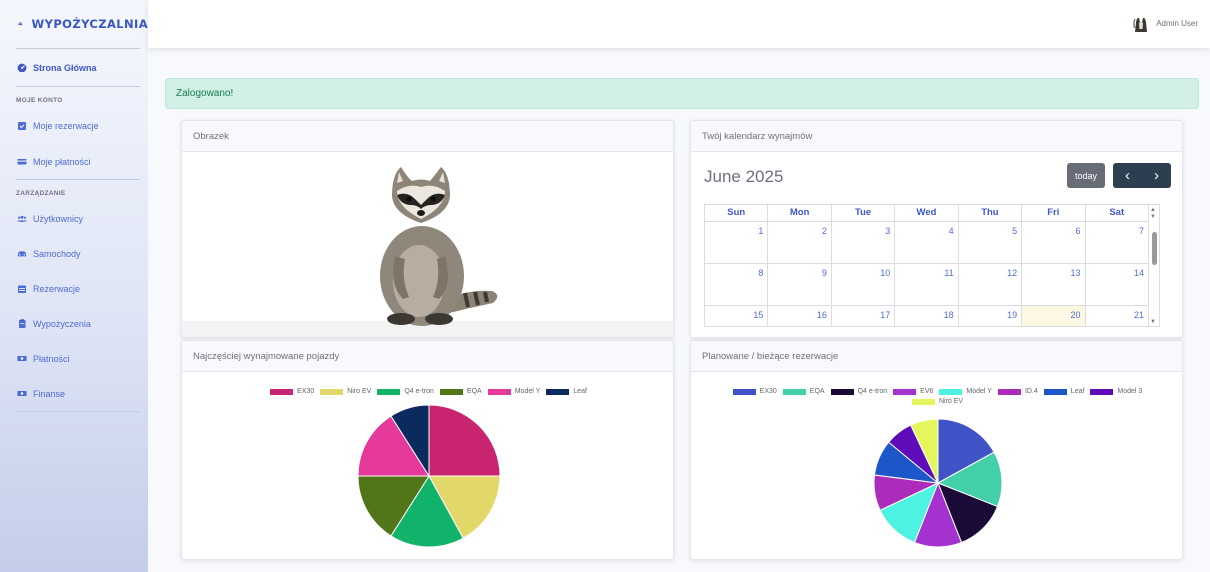  I want to click on legend-label: Niro EV, so click(359, 391).